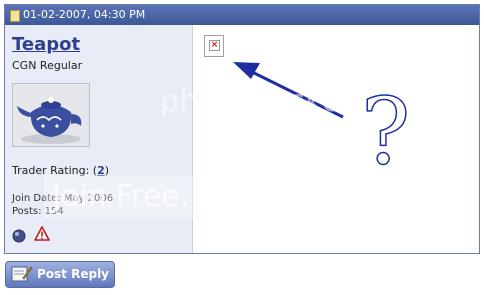 The height and width of the screenshot is (295, 484). I want to click on watermark-banner: Join Free. Share privately., so click(252, 197).